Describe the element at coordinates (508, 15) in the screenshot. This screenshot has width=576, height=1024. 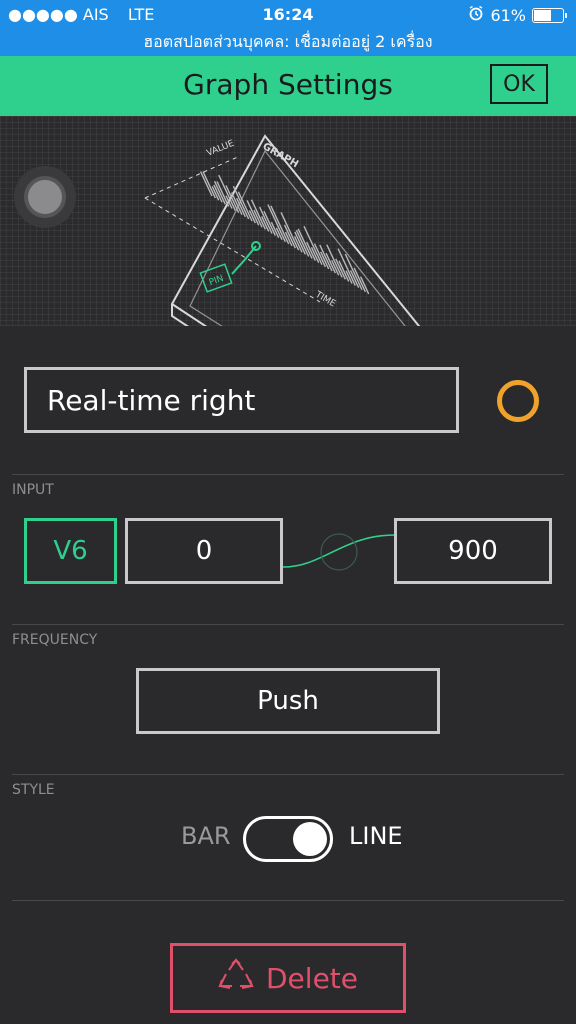
I see `battery-percent: 61%` at that location.